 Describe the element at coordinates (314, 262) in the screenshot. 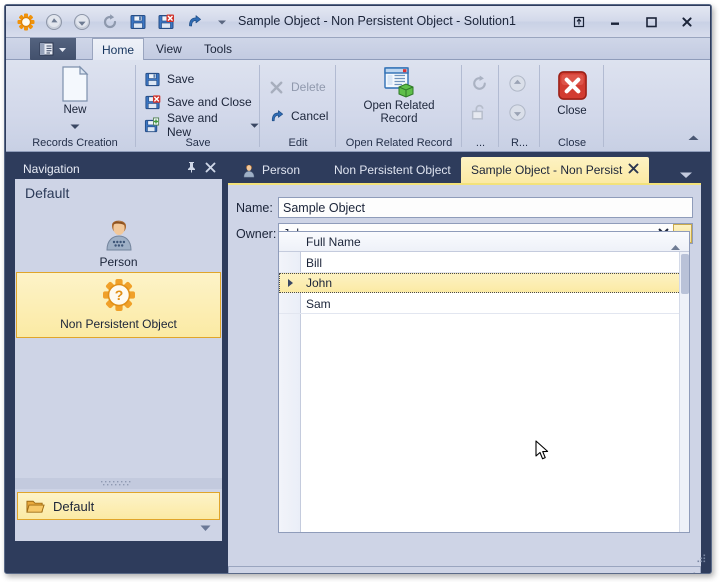

I see `grid-cell-full-name: Bill` at that location.